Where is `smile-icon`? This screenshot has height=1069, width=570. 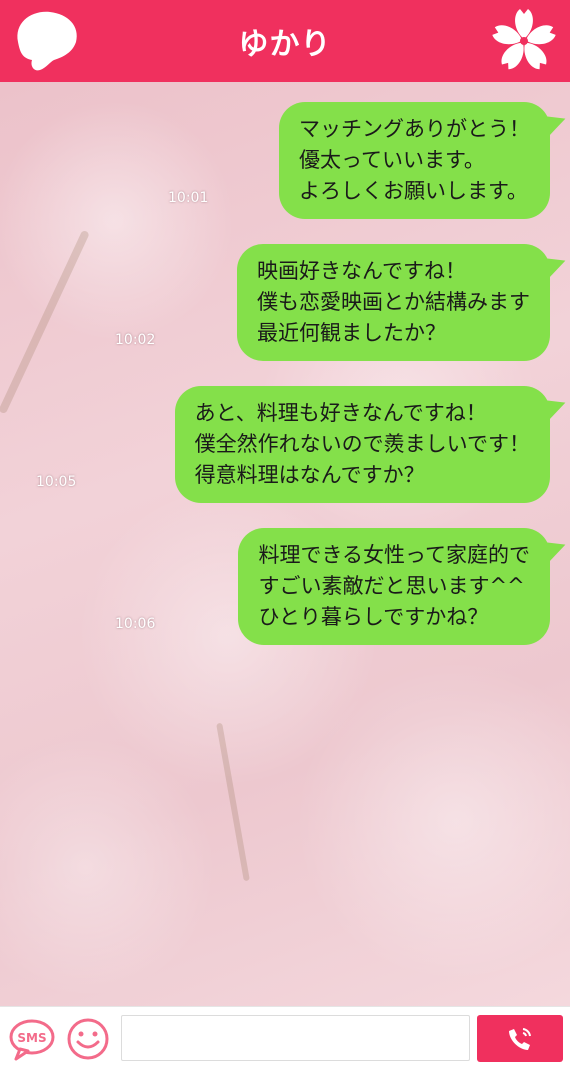 smile-icon is located at coordinates (88, 1039).